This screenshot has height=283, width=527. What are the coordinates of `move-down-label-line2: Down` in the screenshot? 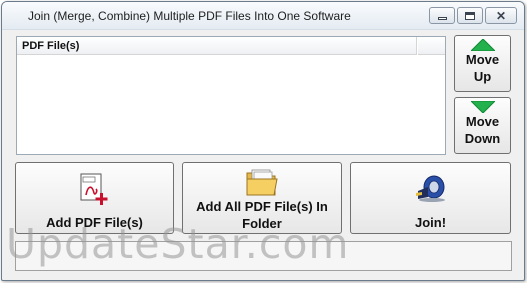 It's located at (482, 138).